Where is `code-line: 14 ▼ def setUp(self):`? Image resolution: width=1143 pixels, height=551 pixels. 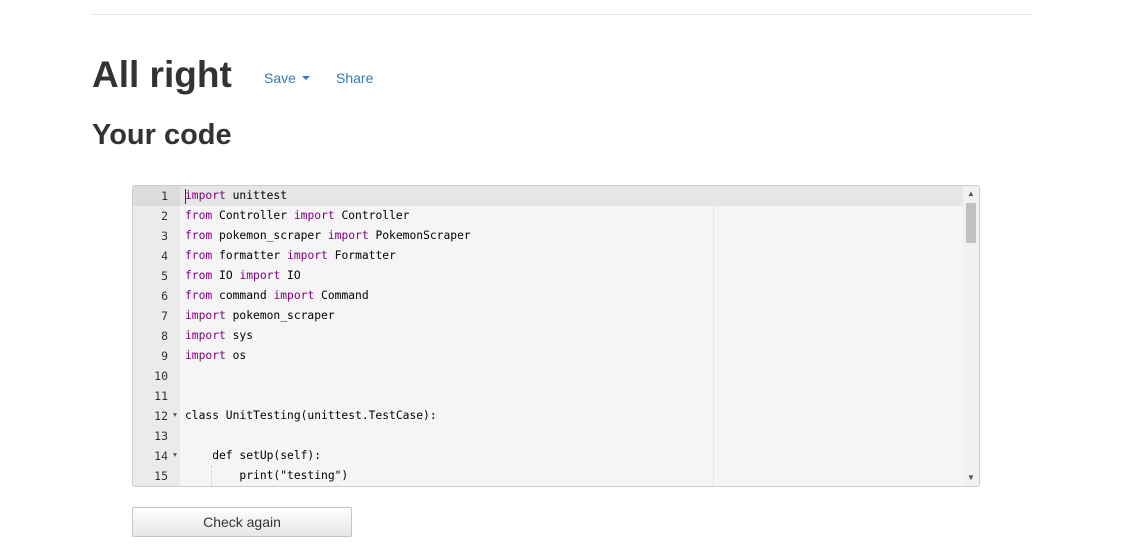
code-line: 14 ▼ def setUp(self): is located at coordinates (548, 456).